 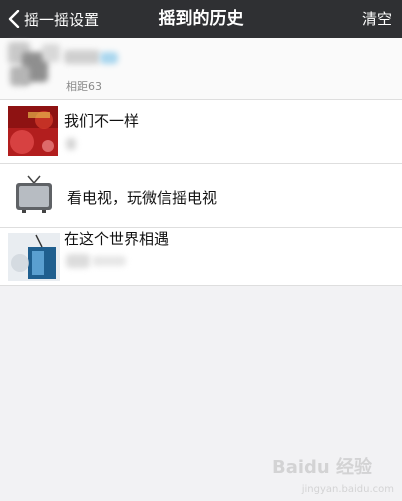 I want to click on tv-cover-image, so click(x=34, y=257).